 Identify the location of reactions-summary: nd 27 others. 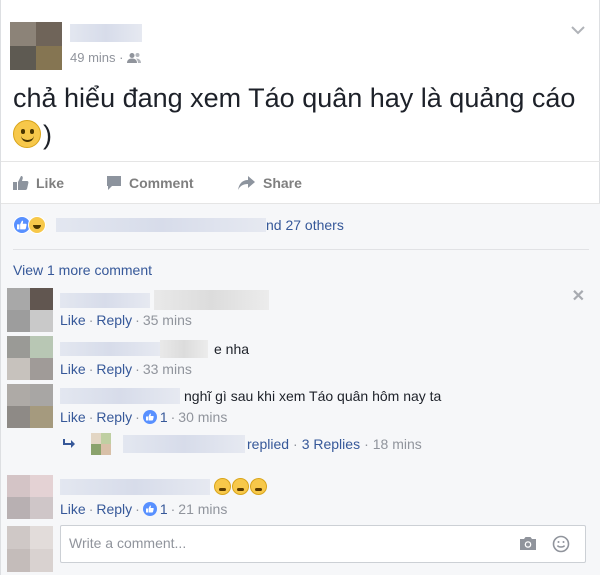
(178, 225).